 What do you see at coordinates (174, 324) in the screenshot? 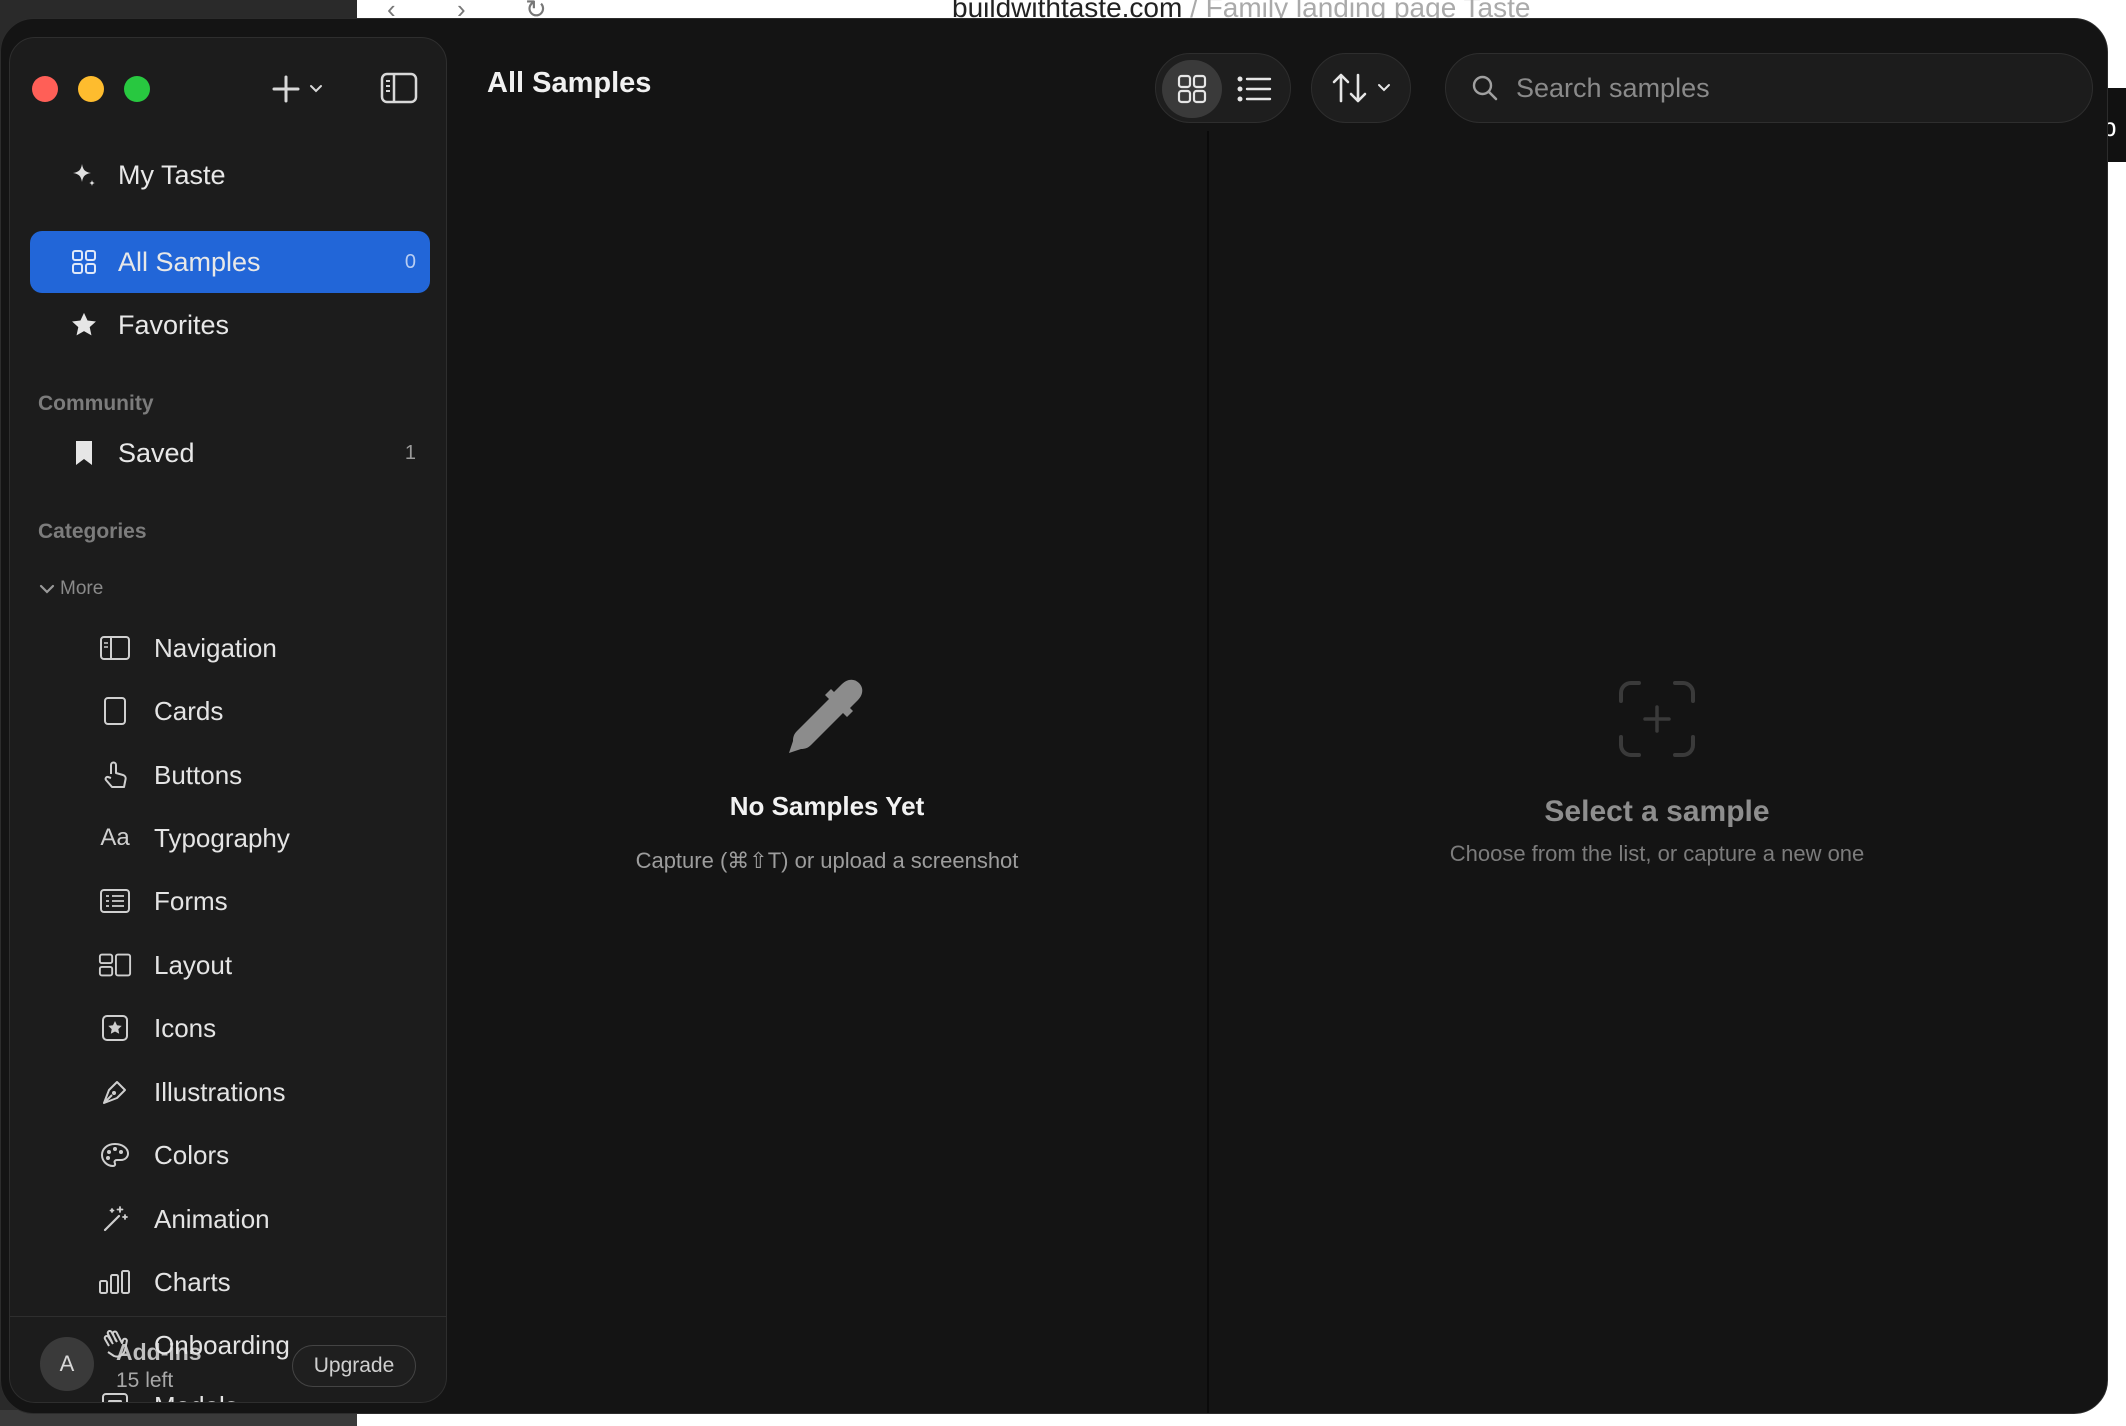
I see `sidebar-item-label: Favorites` at bounding box center [174, 324].